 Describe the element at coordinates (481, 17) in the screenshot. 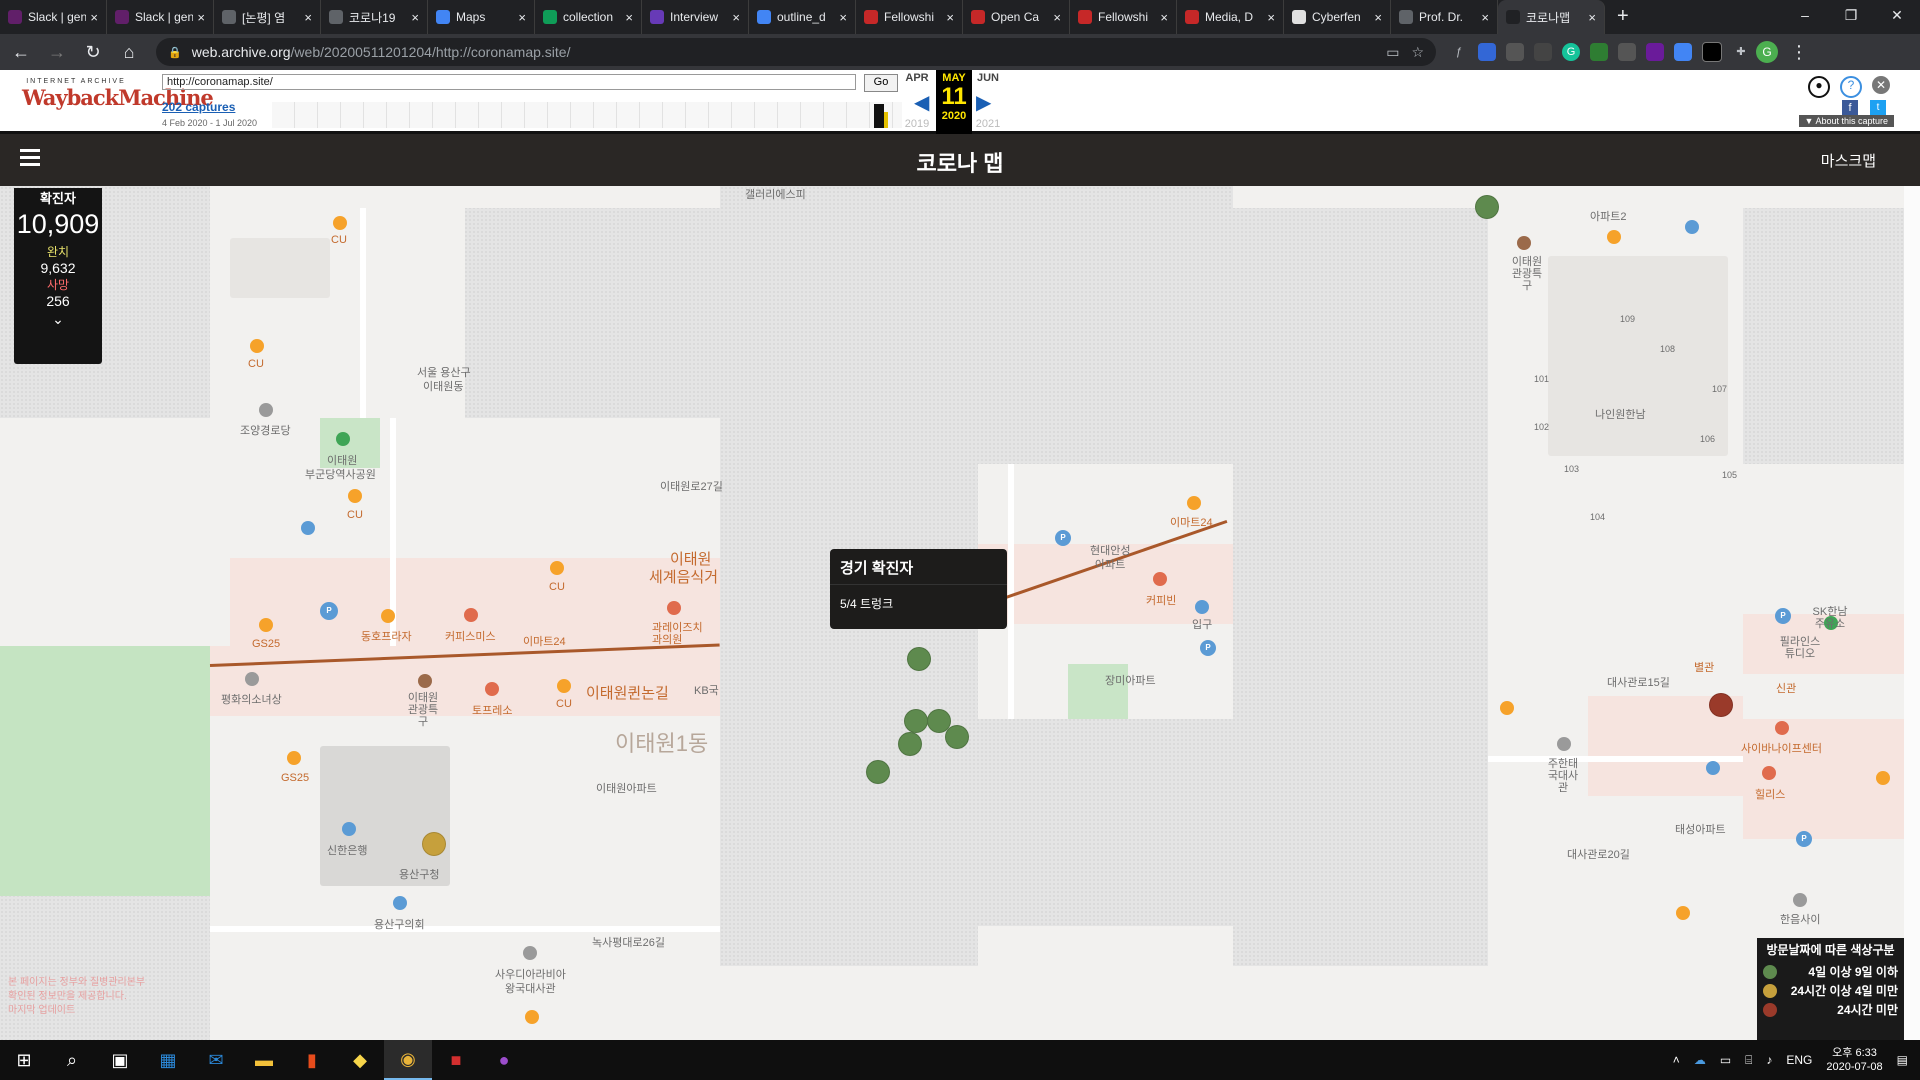

I see `browser-tab: Maps ×` at that location.